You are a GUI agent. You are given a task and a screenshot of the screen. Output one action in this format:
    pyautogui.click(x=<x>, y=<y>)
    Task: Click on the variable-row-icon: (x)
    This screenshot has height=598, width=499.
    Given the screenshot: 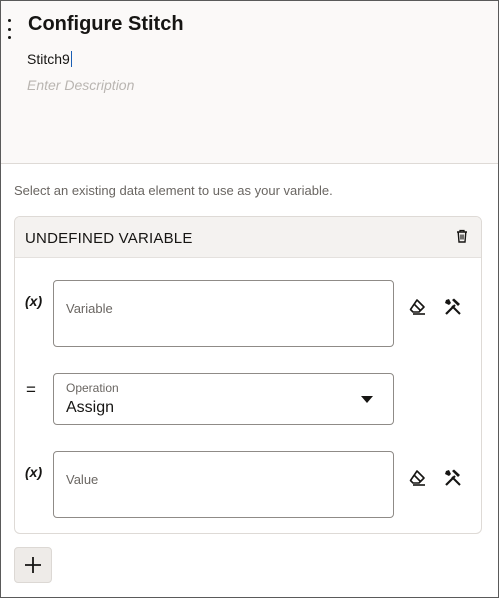 What is the action you would take?
    pyautogui.click(x=34, y=301)
    